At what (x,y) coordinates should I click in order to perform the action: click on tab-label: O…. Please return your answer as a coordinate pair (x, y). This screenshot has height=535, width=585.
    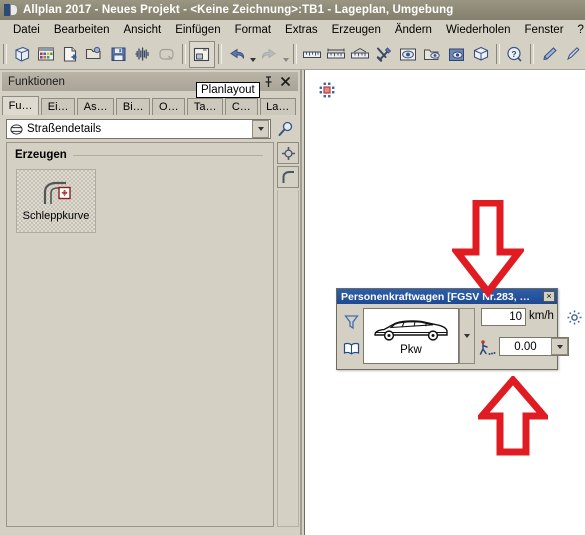
    Looking at the image, I should click on (169, 107).